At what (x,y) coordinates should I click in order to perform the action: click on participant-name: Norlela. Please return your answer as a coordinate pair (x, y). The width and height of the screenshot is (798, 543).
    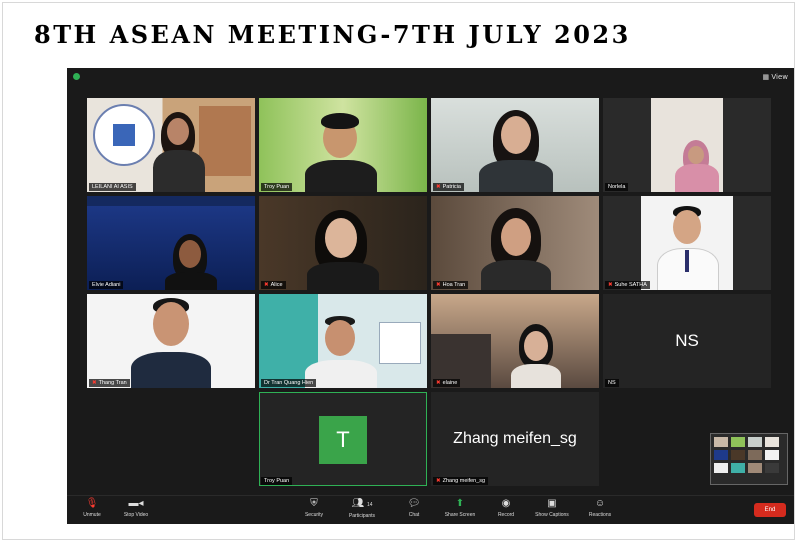
    Looking at the image, I should click on (617, 187).